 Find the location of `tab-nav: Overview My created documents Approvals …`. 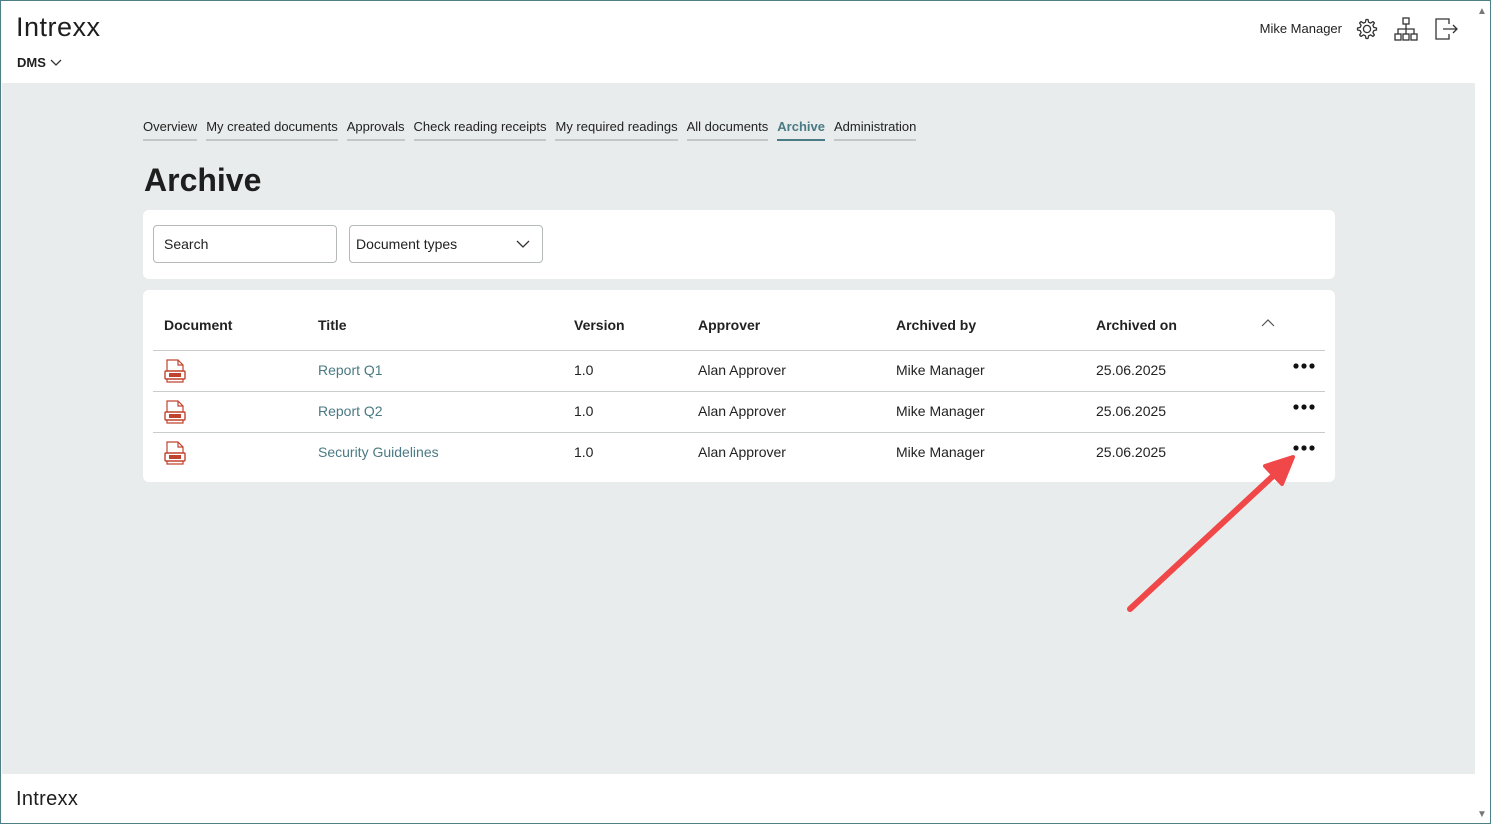

tab-nav: Overview My created documents Approvals … is located at coordinates (530, 130).